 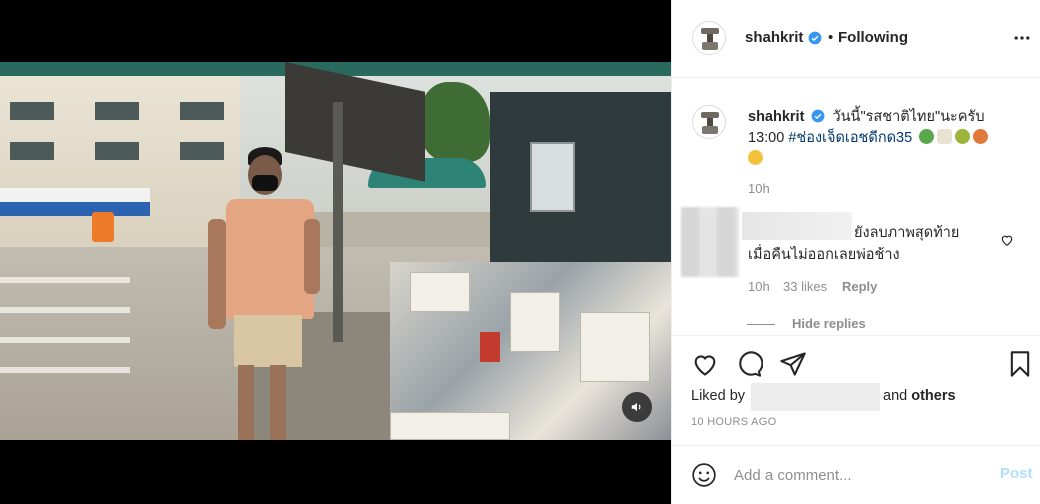 What do you see at coordinates (704, 475) in the screenshot?
I see `emoji-smile-icon` at bounding box center [704, 475].